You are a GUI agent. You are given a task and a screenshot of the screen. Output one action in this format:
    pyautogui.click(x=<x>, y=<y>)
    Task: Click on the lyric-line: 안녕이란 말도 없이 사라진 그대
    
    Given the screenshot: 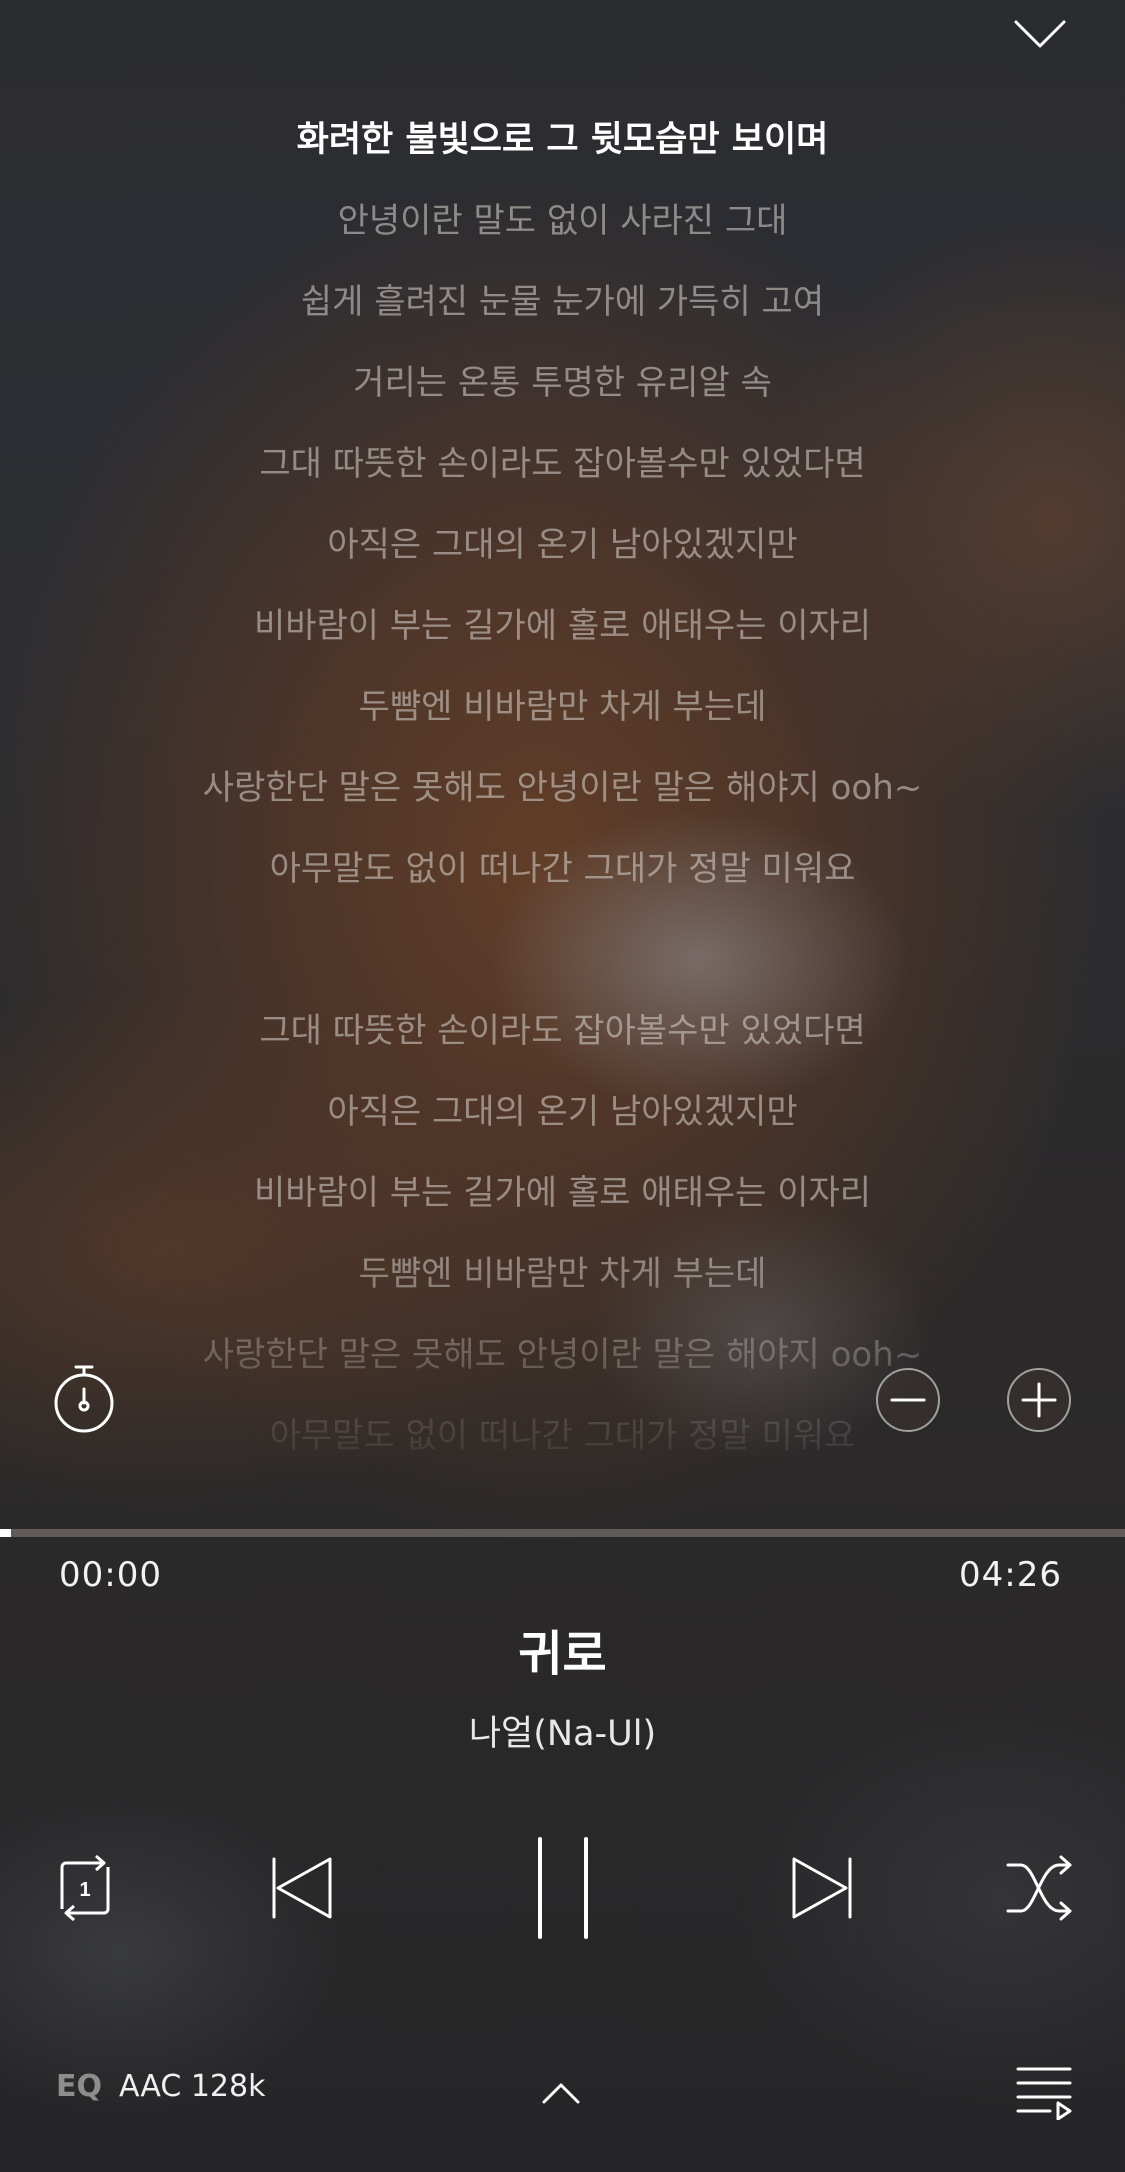 What is the action you would take?
    pyautogui.click(x=562, y=221)
    